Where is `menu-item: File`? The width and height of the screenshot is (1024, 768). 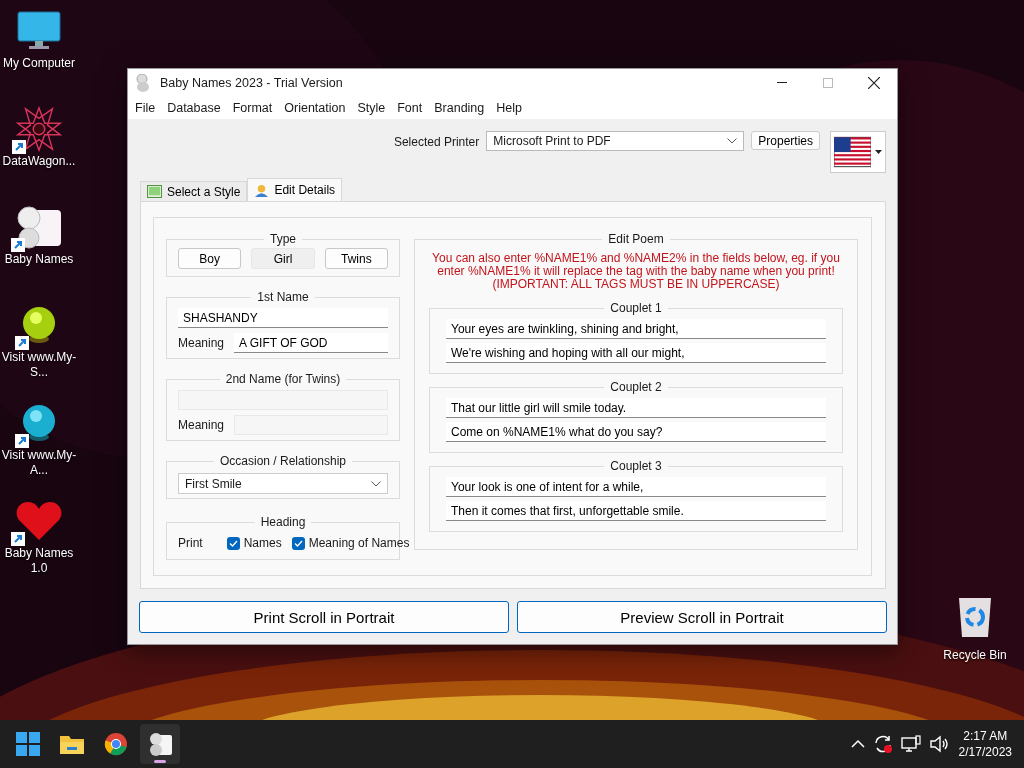
menu-item: File is located at coordinates (145, 108).